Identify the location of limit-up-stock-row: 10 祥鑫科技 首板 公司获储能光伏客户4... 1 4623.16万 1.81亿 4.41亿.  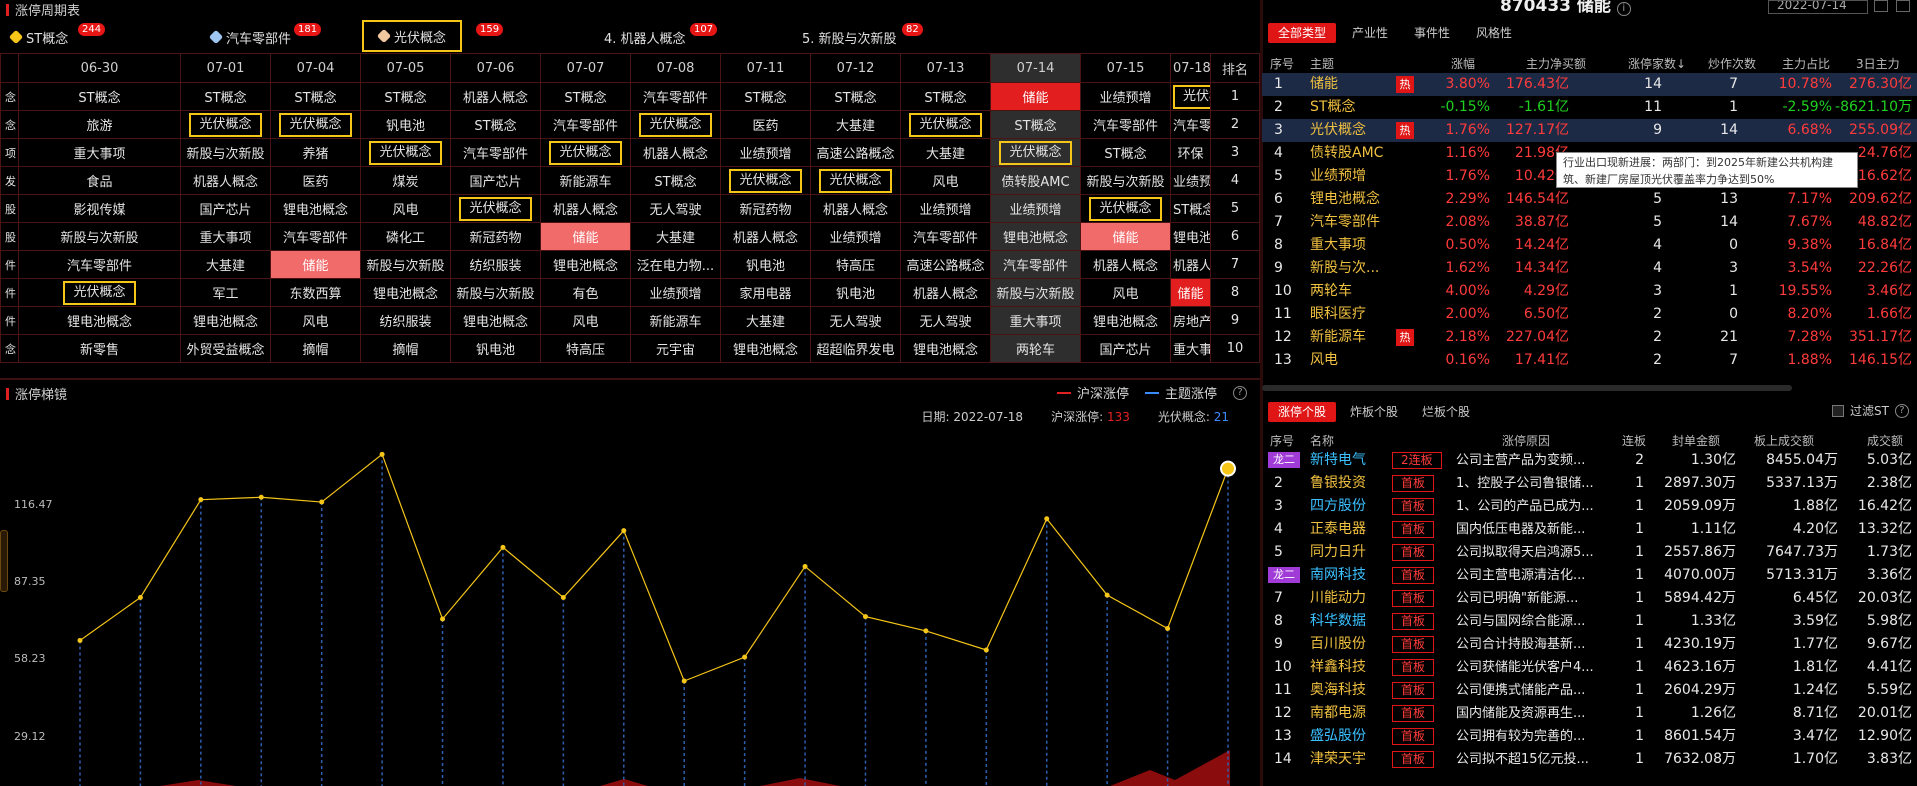
(1589, 667).